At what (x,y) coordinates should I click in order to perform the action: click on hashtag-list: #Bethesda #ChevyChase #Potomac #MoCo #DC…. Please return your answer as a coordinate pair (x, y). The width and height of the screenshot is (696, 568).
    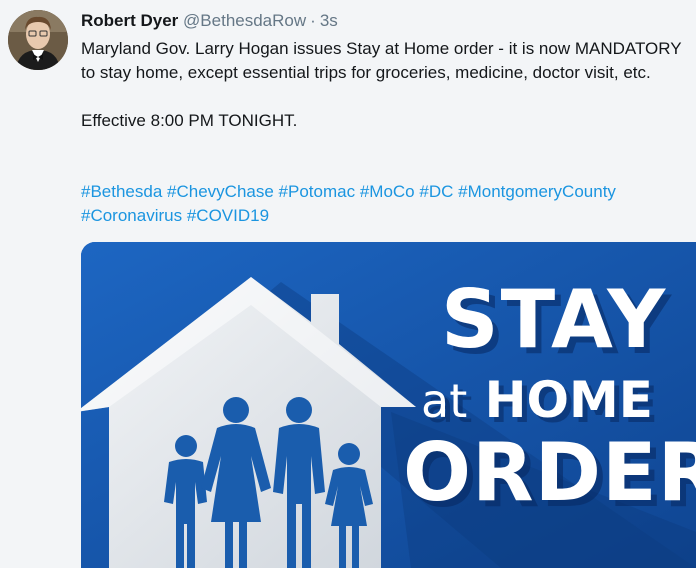
    Looking at the image, I should click on (387, 204).